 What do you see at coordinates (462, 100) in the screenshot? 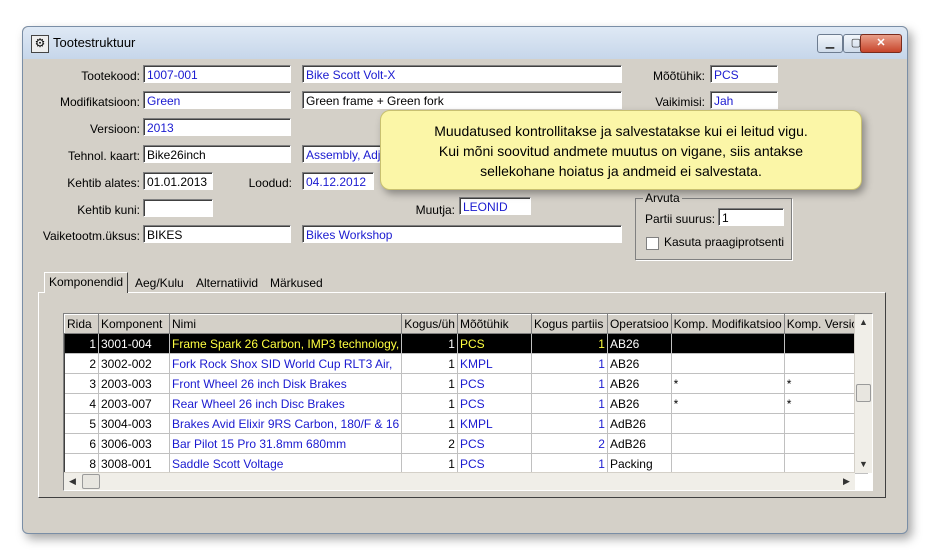
I see `modifikatsioon-desc-field: Green frame + Green fork` at bounding box center [462, 100].